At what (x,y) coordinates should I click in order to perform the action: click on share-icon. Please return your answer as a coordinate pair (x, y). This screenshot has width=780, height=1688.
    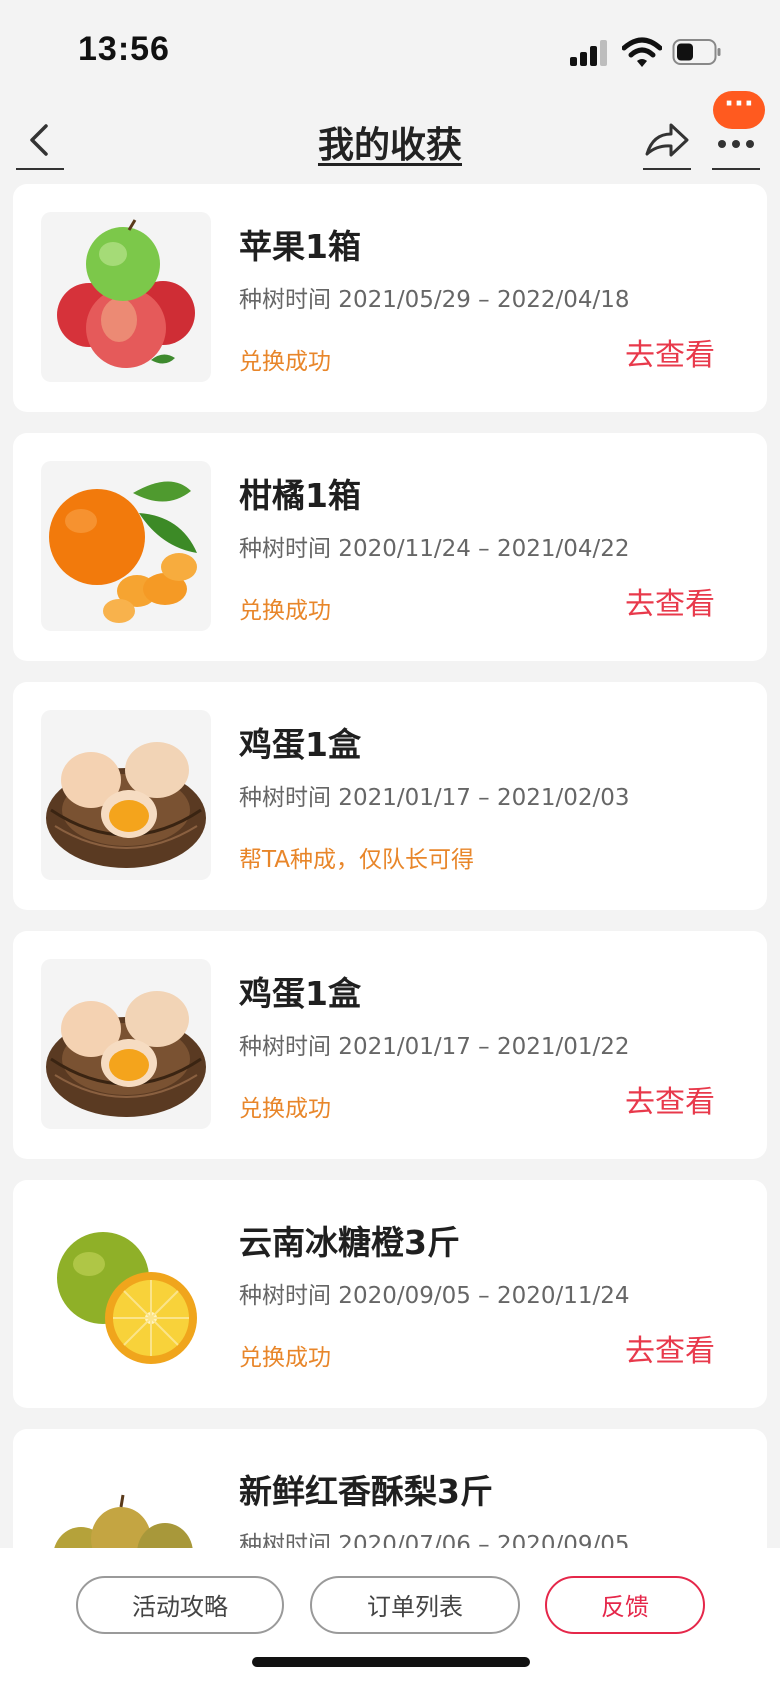
    Looking at the image, I should click on (667, 140).